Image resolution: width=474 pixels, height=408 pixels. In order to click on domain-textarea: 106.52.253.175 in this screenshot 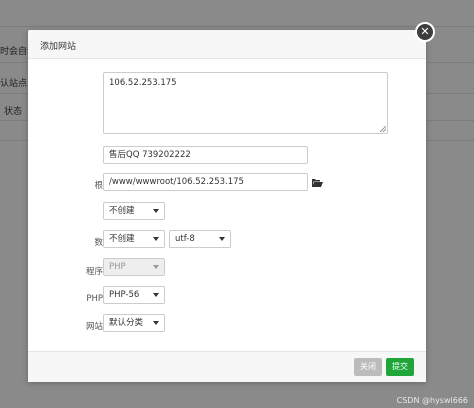, I will do `click(245, 103)`.